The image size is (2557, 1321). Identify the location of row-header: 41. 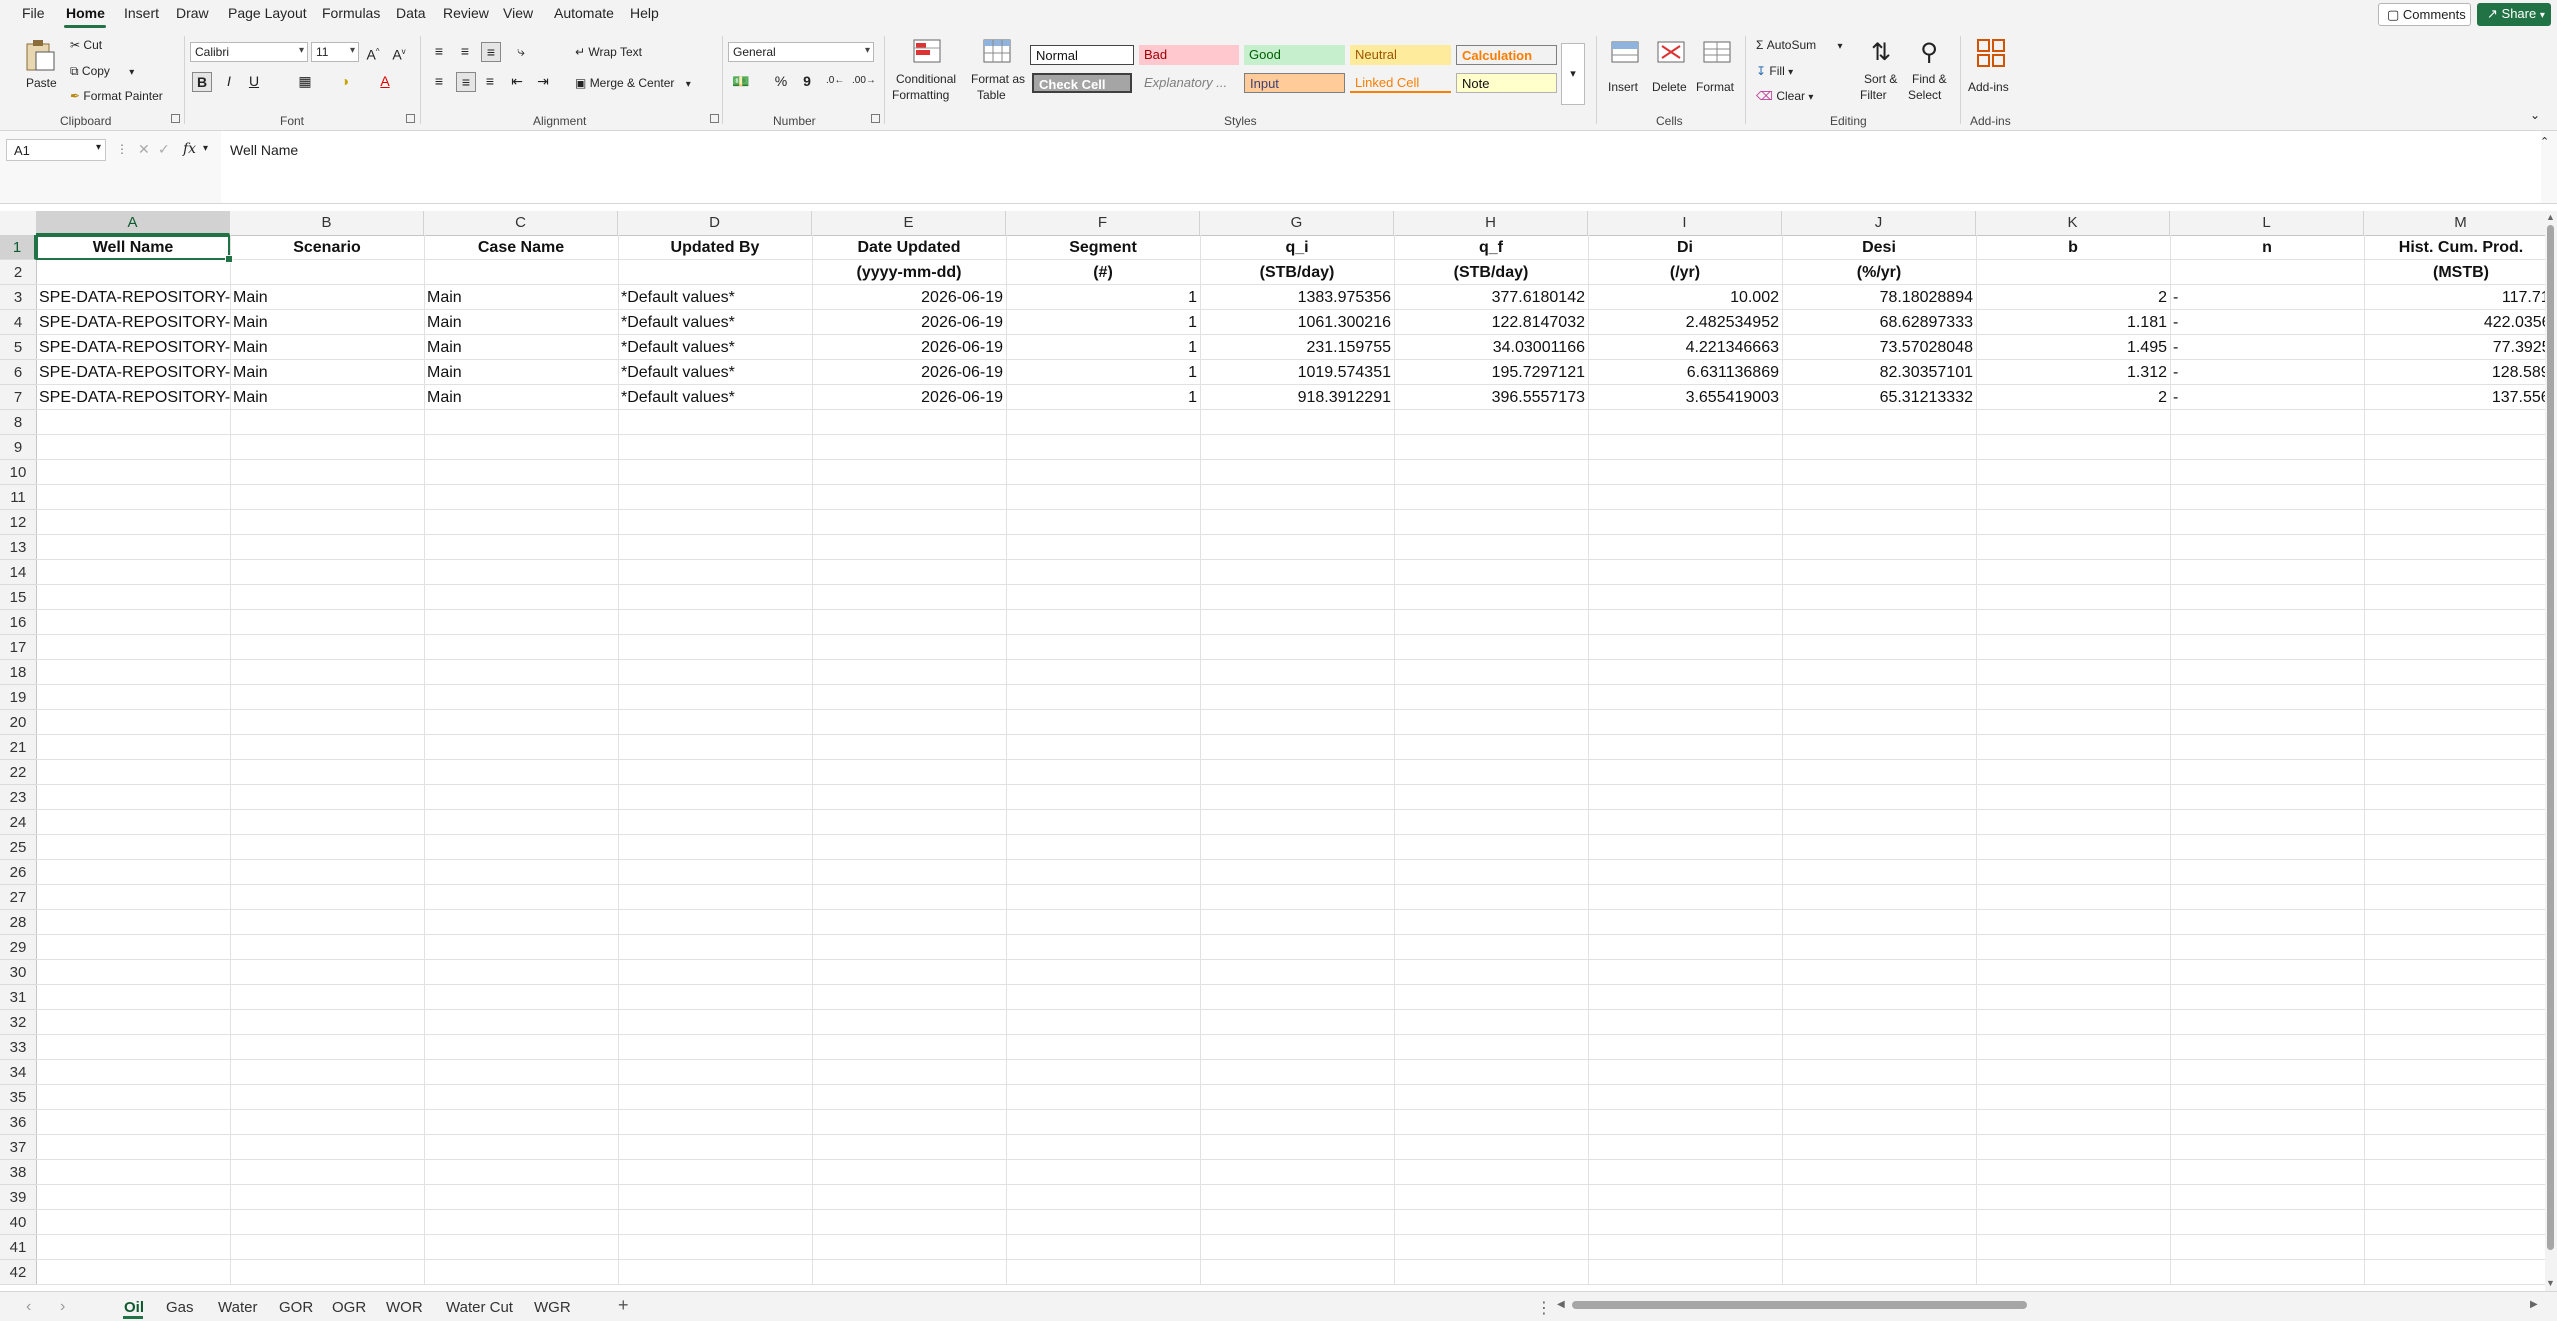
(18, 1247).